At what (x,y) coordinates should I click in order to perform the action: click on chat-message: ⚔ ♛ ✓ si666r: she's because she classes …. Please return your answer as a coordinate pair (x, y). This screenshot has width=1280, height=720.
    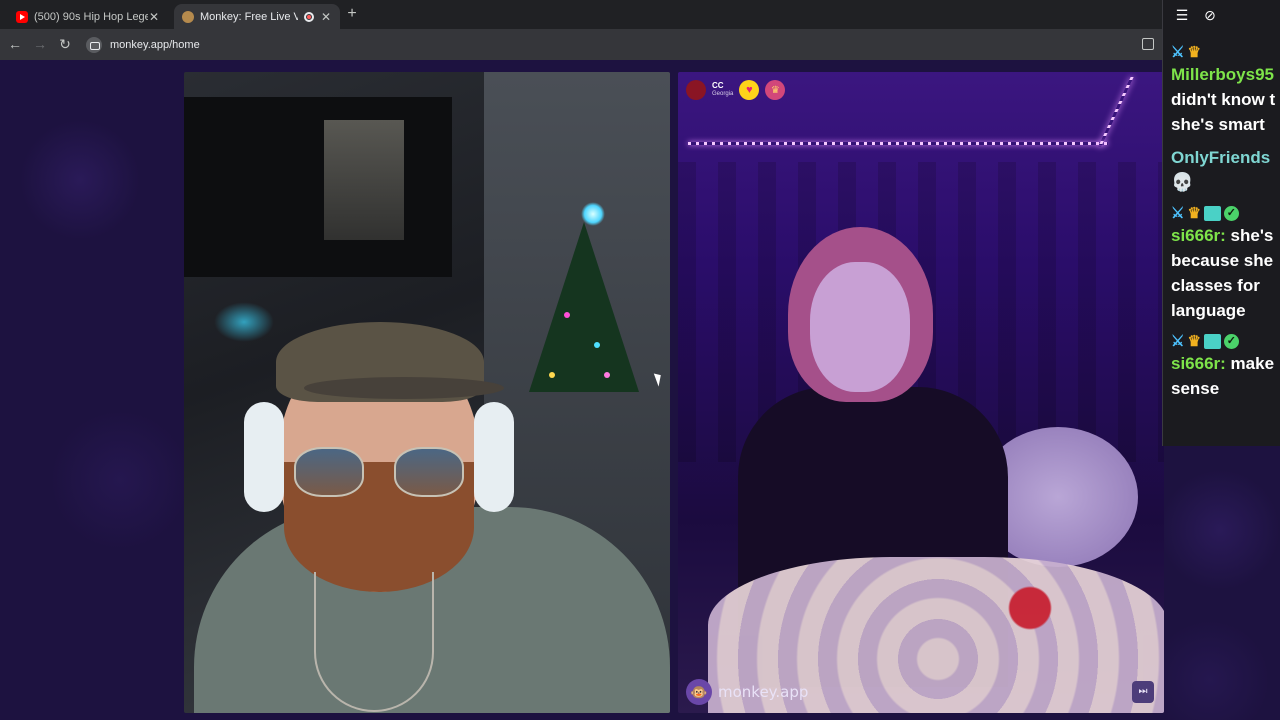
    Looking at the image, I should click on (1225, 263).